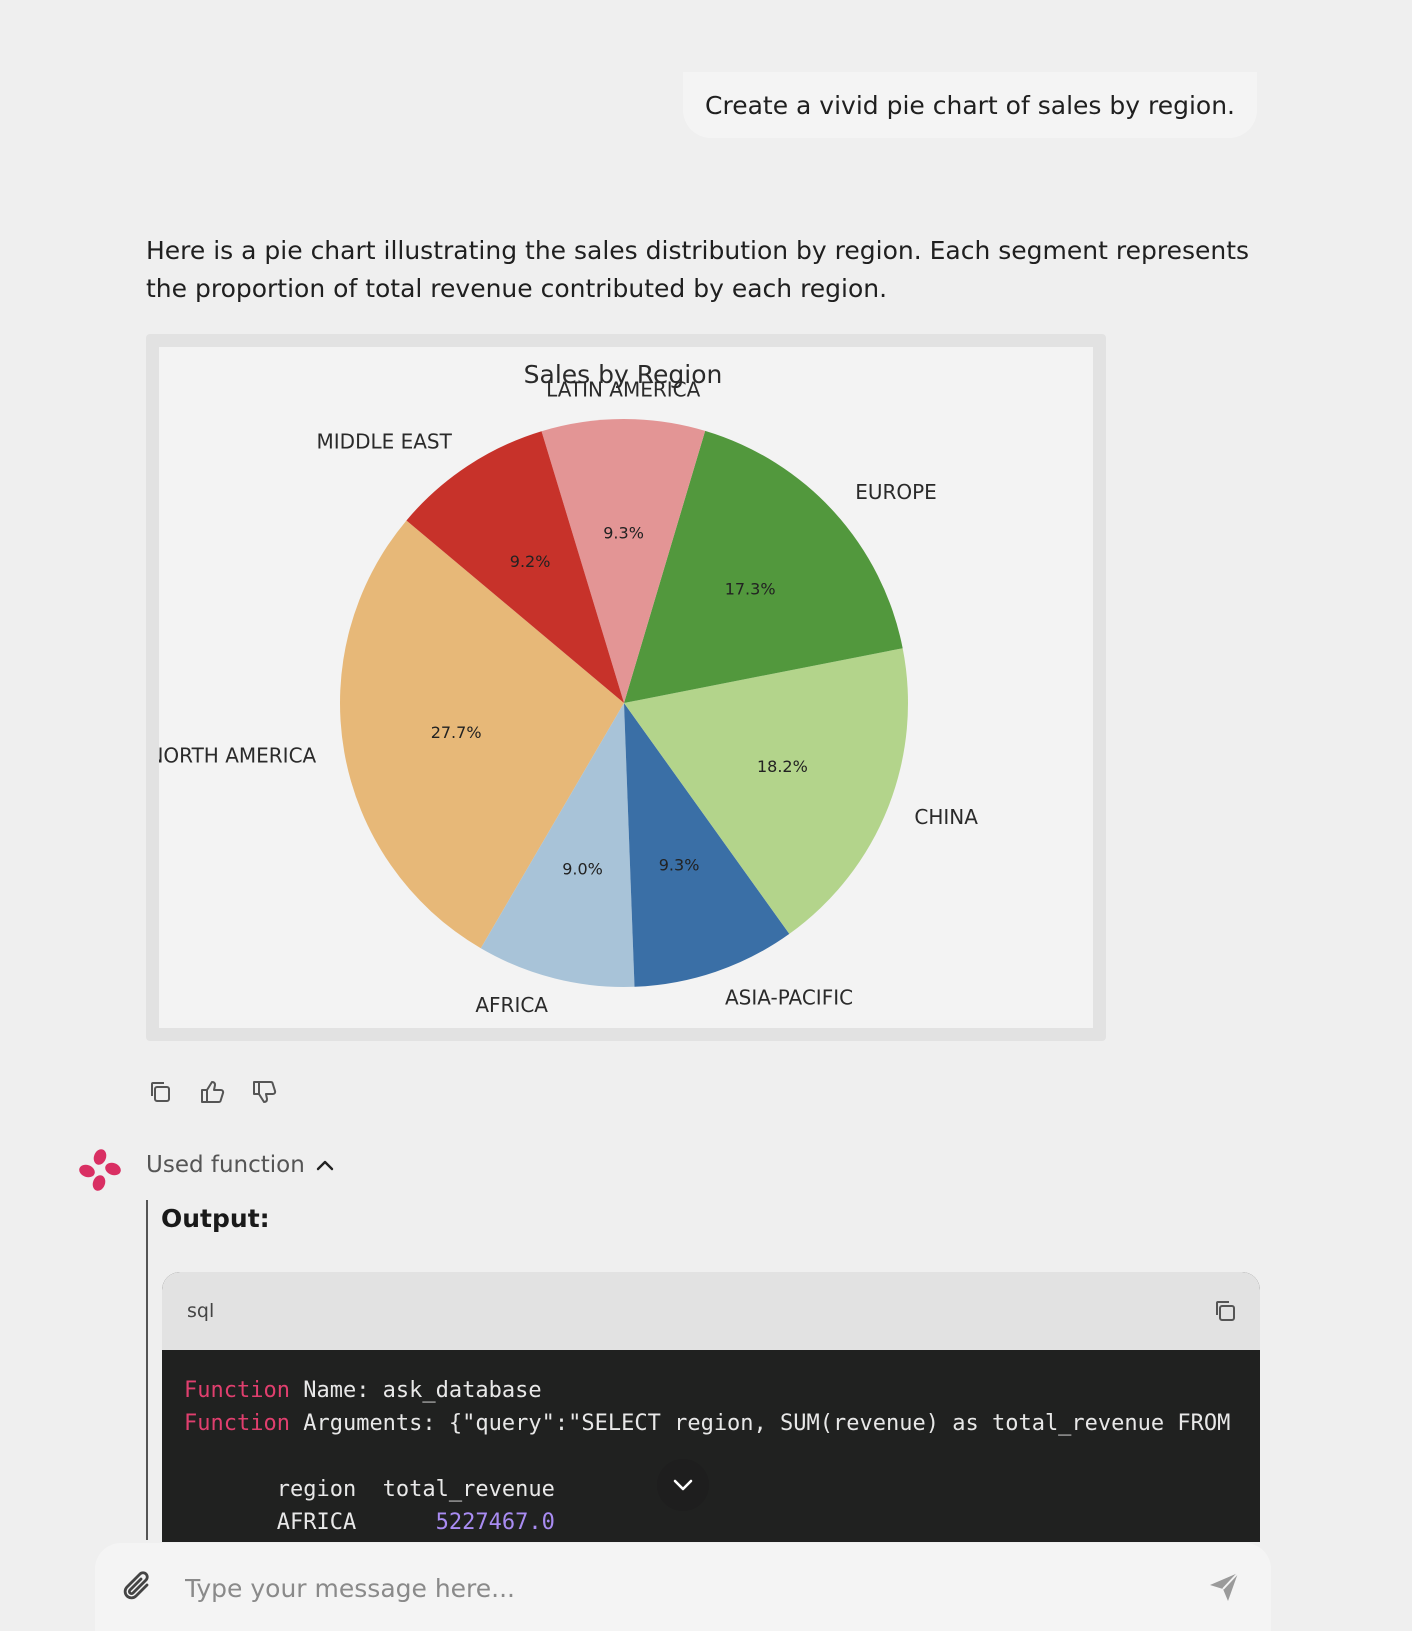  Describe the element at coordinates (215, 1218) in the screenshot. I see `output-label: Output:` at that location.